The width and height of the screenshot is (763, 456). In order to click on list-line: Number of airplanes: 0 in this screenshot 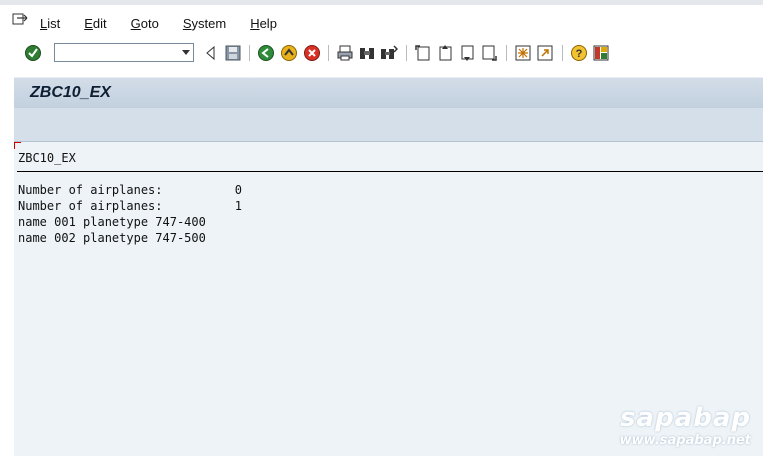, I will do `click(130, 190)`.